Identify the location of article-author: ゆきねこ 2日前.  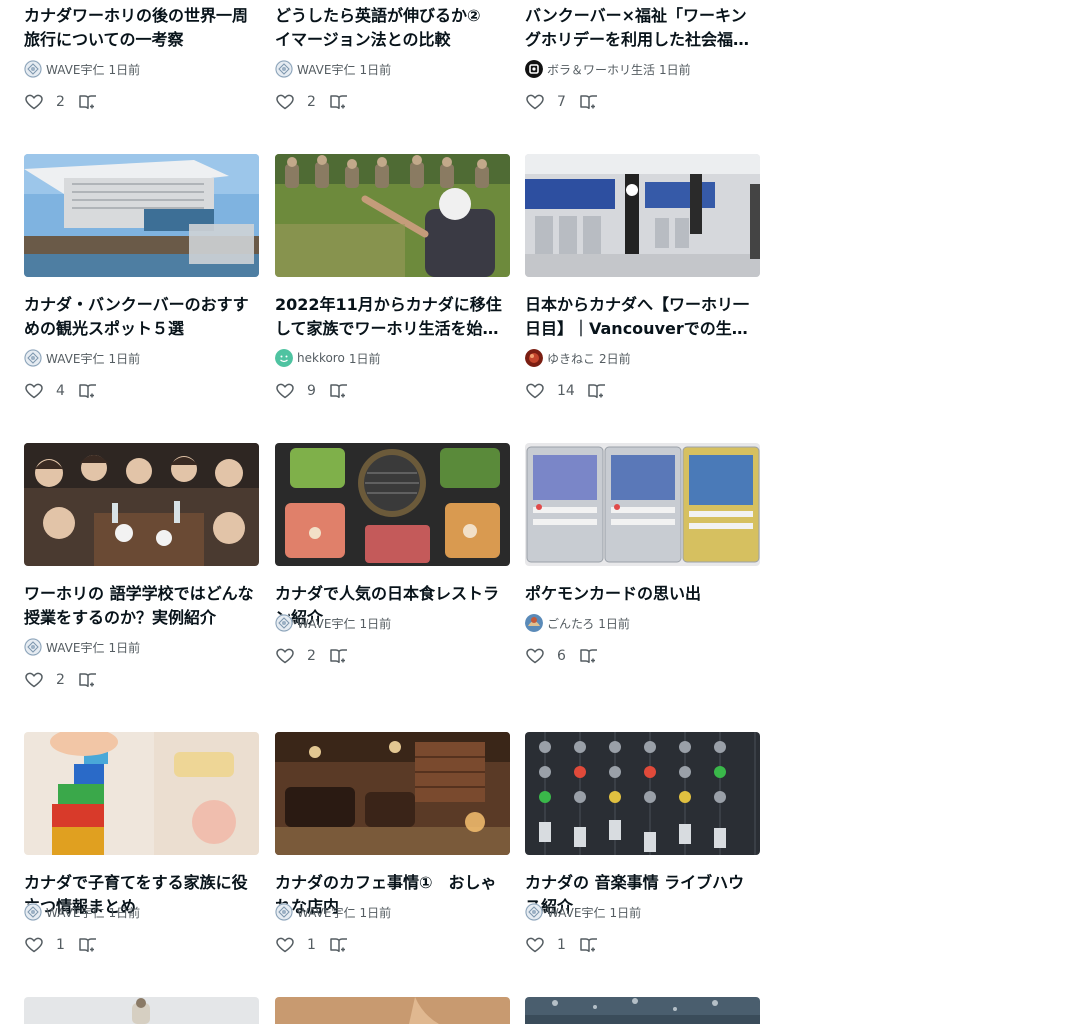
(578, 358).